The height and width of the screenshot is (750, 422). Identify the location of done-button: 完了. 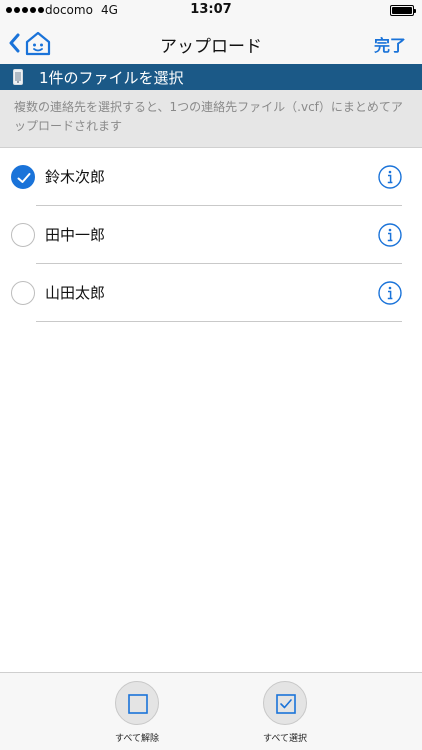
(390, 44).